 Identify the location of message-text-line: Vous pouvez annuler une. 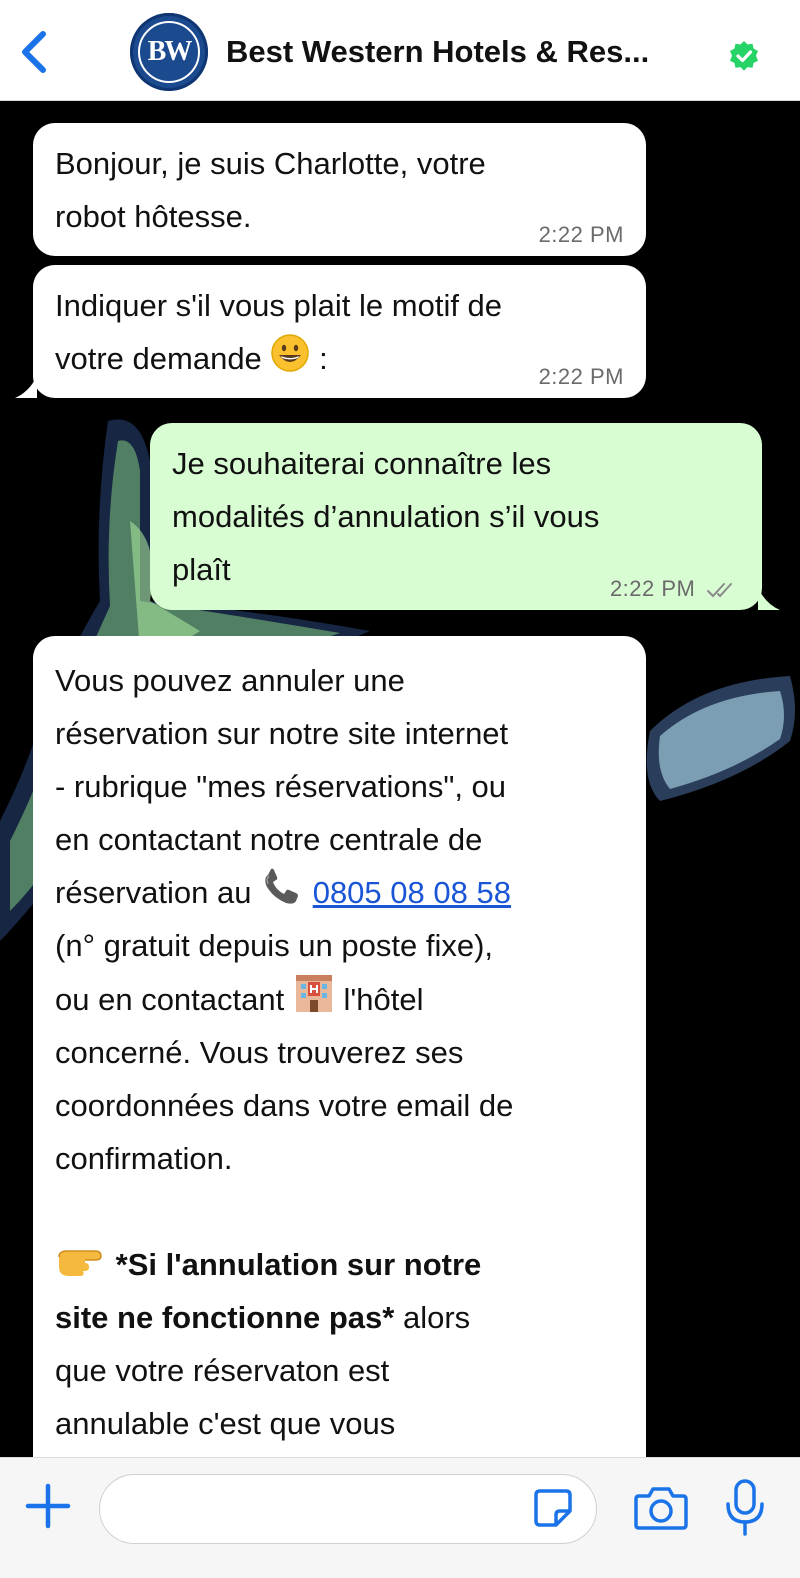
(230, 680).